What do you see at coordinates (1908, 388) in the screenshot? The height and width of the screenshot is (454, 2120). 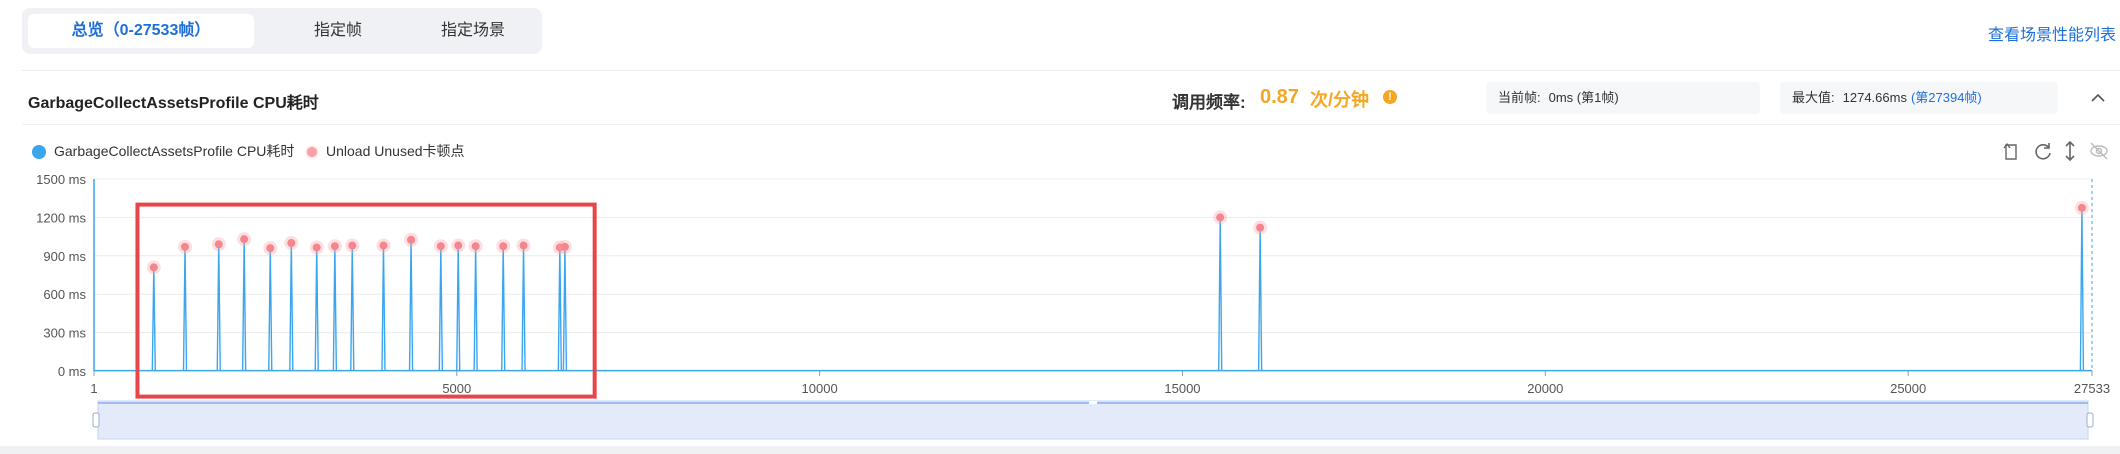 I see `x-tick-label: 25000` at bounding box center [1908, 388].